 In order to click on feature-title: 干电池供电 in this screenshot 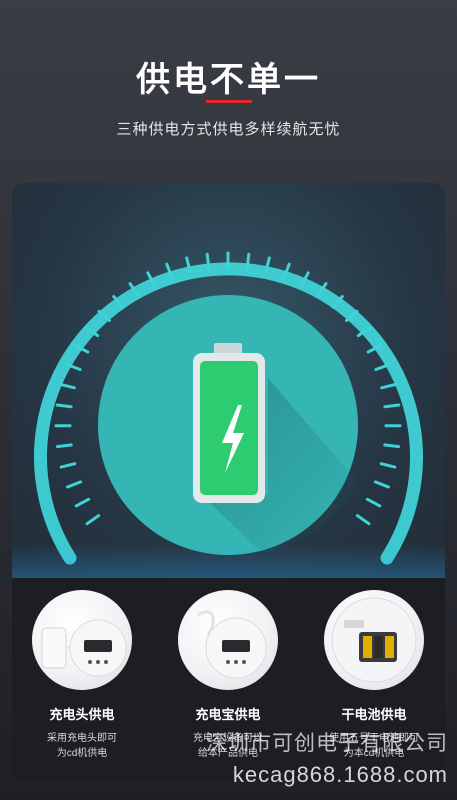, I will do `click(374, 714)`.